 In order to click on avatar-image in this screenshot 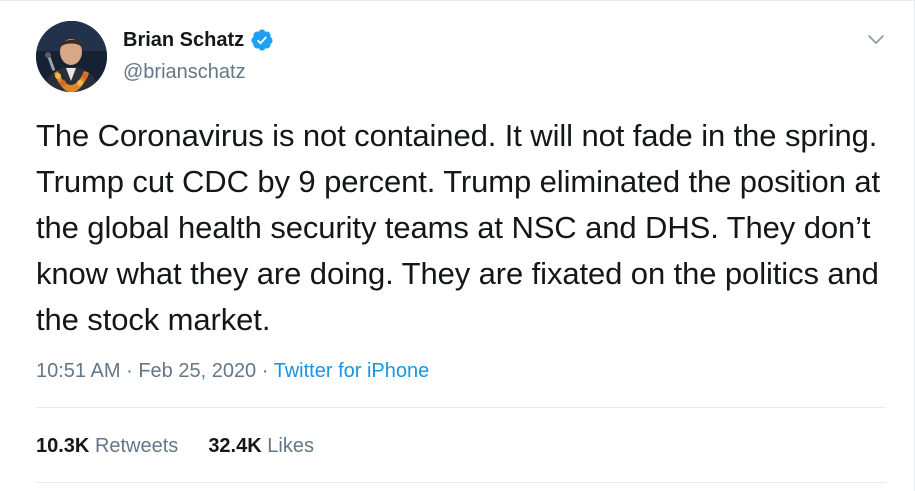, I will do `click(71, 56)`.